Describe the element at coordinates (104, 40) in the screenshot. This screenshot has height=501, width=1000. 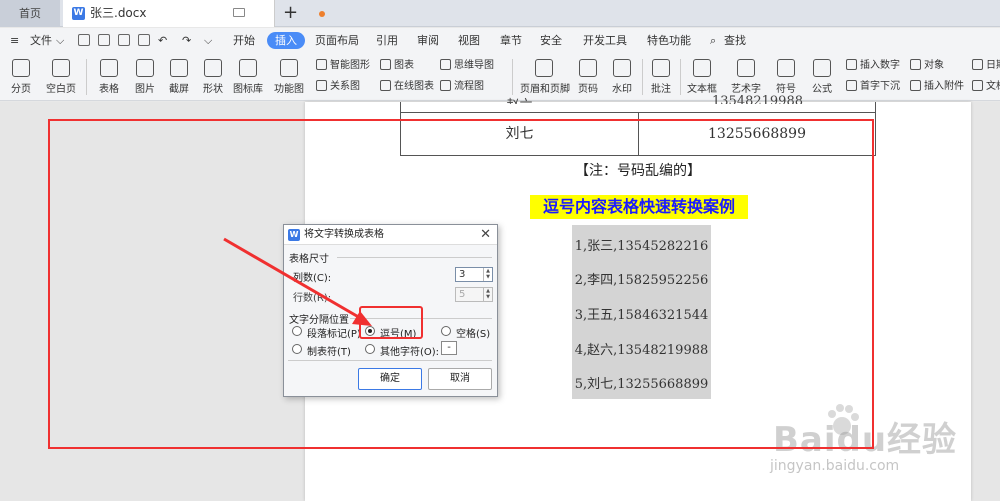
I see `export-pdf-icon` at that location.